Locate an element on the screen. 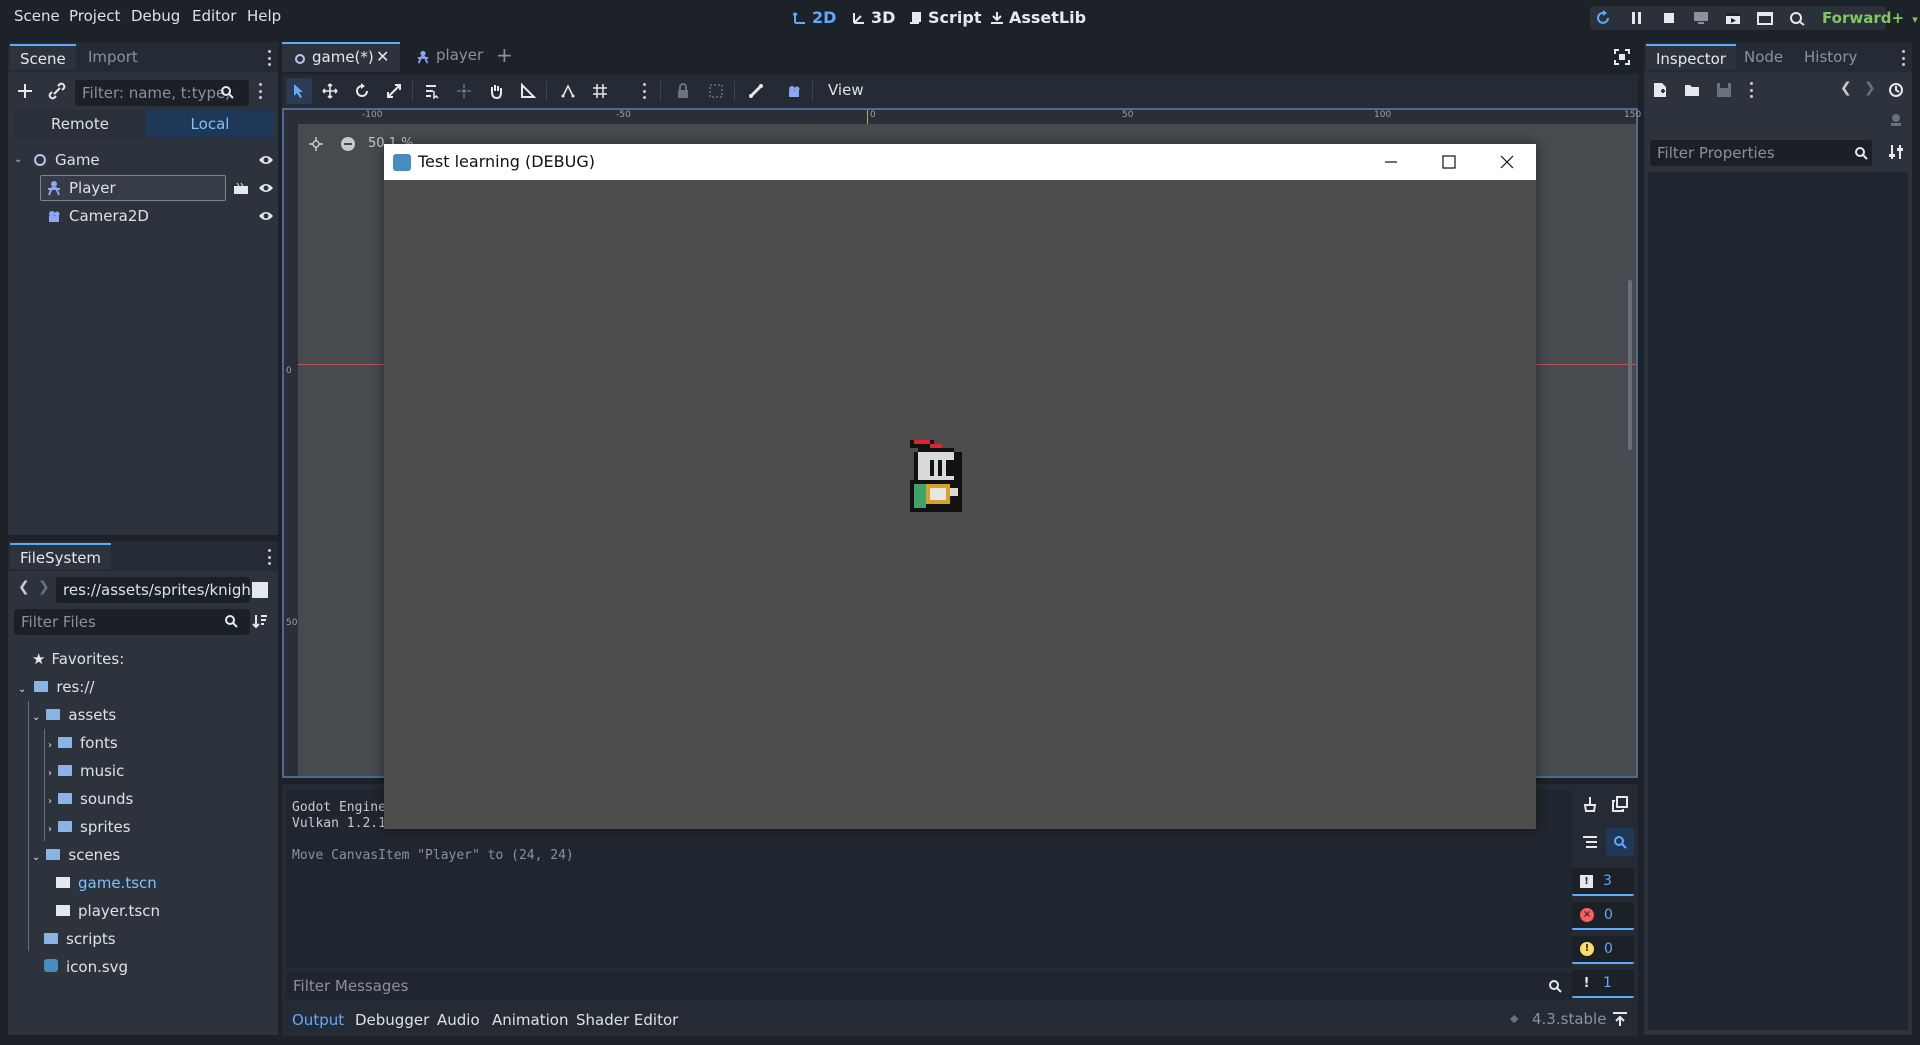 The width and height of the screenshot is (1920, 1045). workspace-2d-button: 2D is located at coordinates (814, 18).